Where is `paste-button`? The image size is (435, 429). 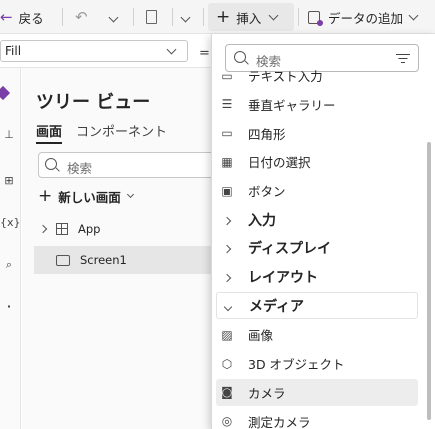 paste-button is located at coordinates (151, 17).